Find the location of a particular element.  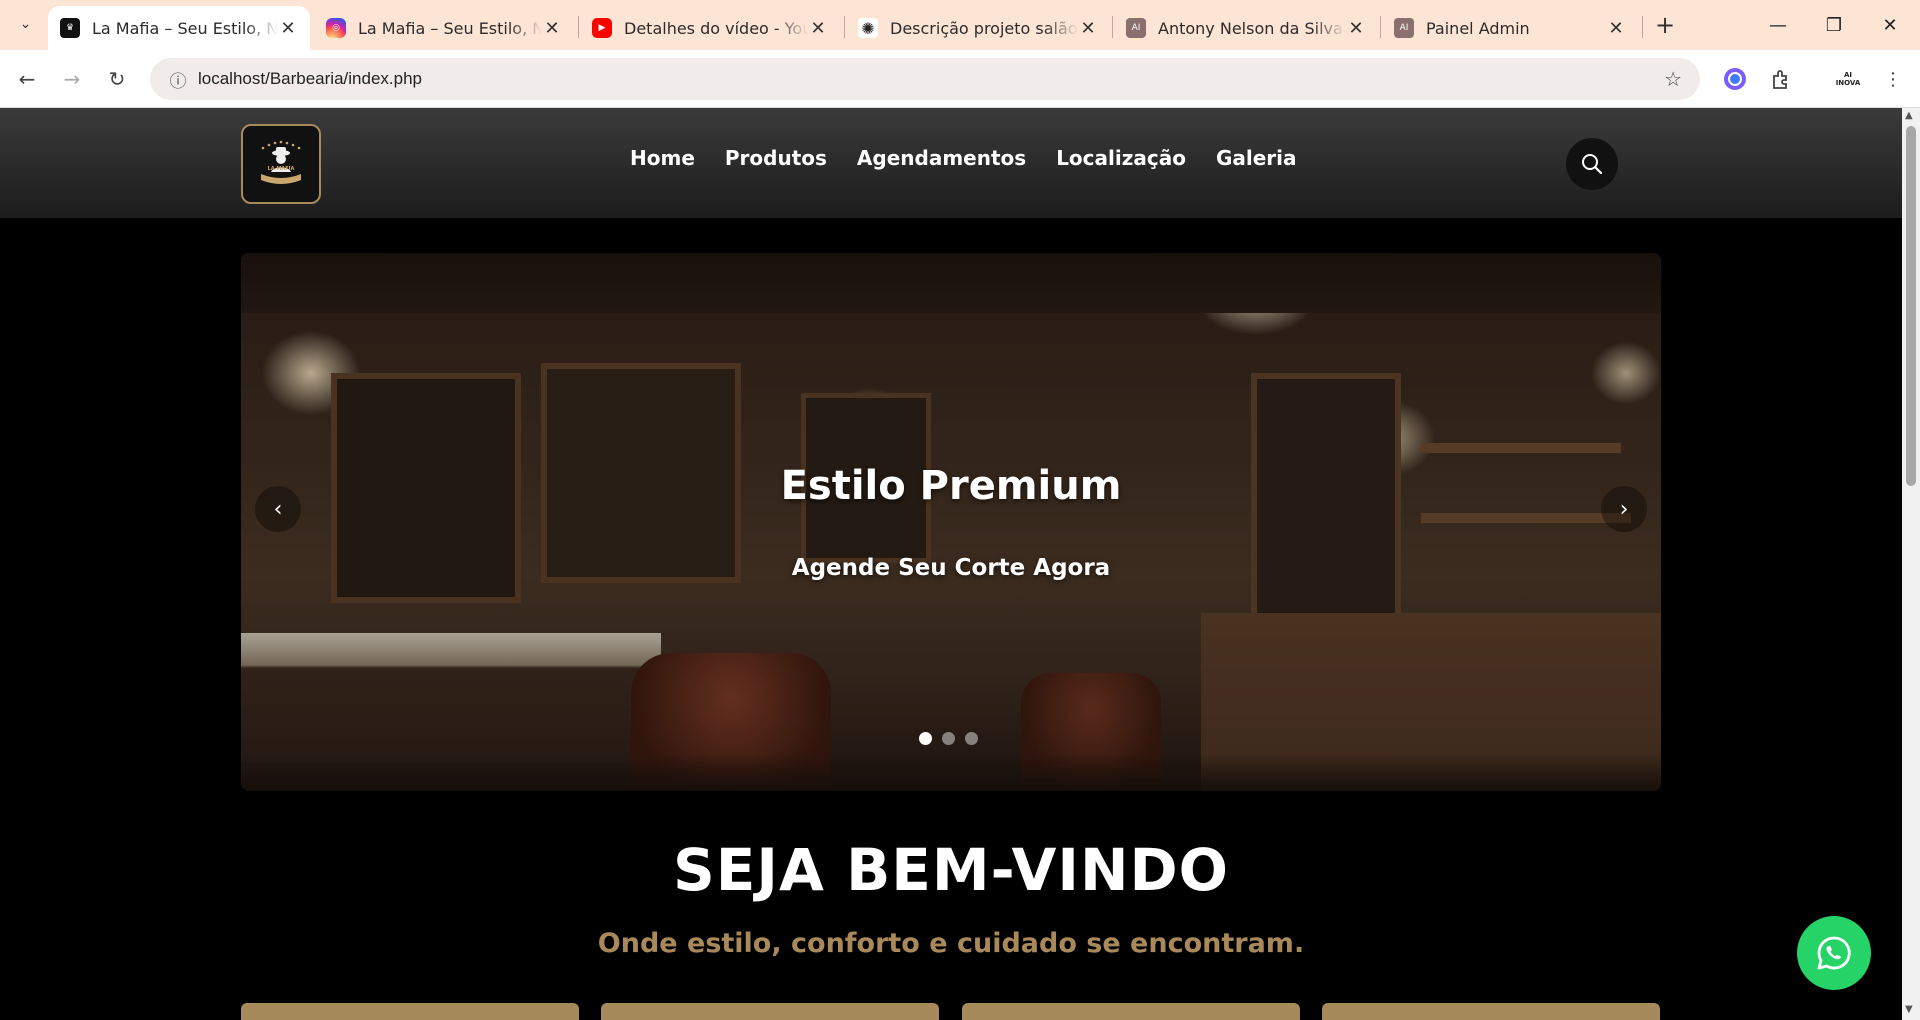

browser-tab: ♛ La Mafia – Seu Estilo, Nosso ✕ is located at coordinates (179, 28).